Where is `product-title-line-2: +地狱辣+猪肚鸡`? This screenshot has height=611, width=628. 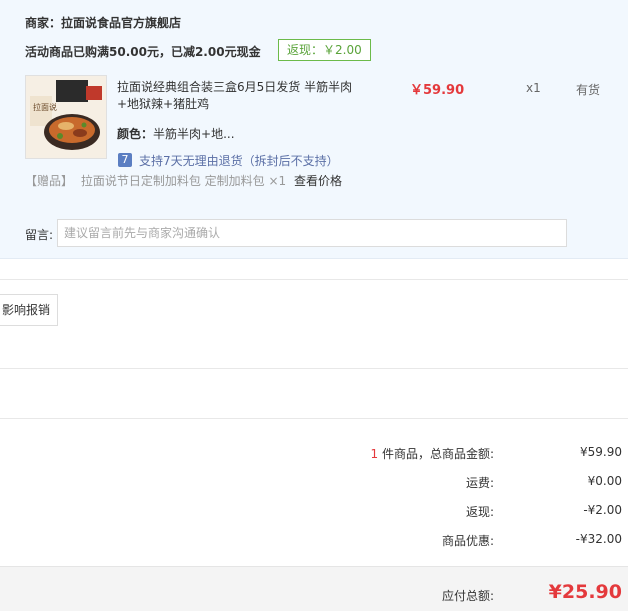 product-title-line-2: +地狱辣+猪肚鸡 is located at coordinates (234, 104).